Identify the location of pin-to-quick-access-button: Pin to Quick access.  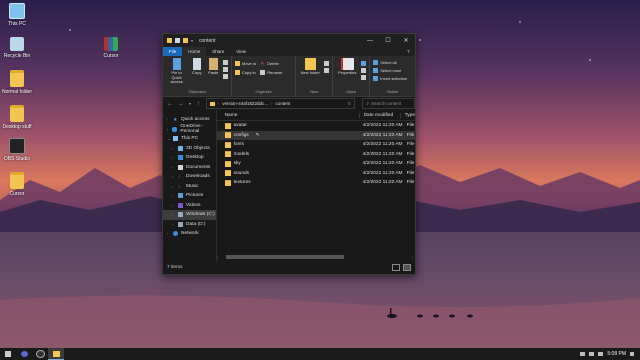
(176, 73).